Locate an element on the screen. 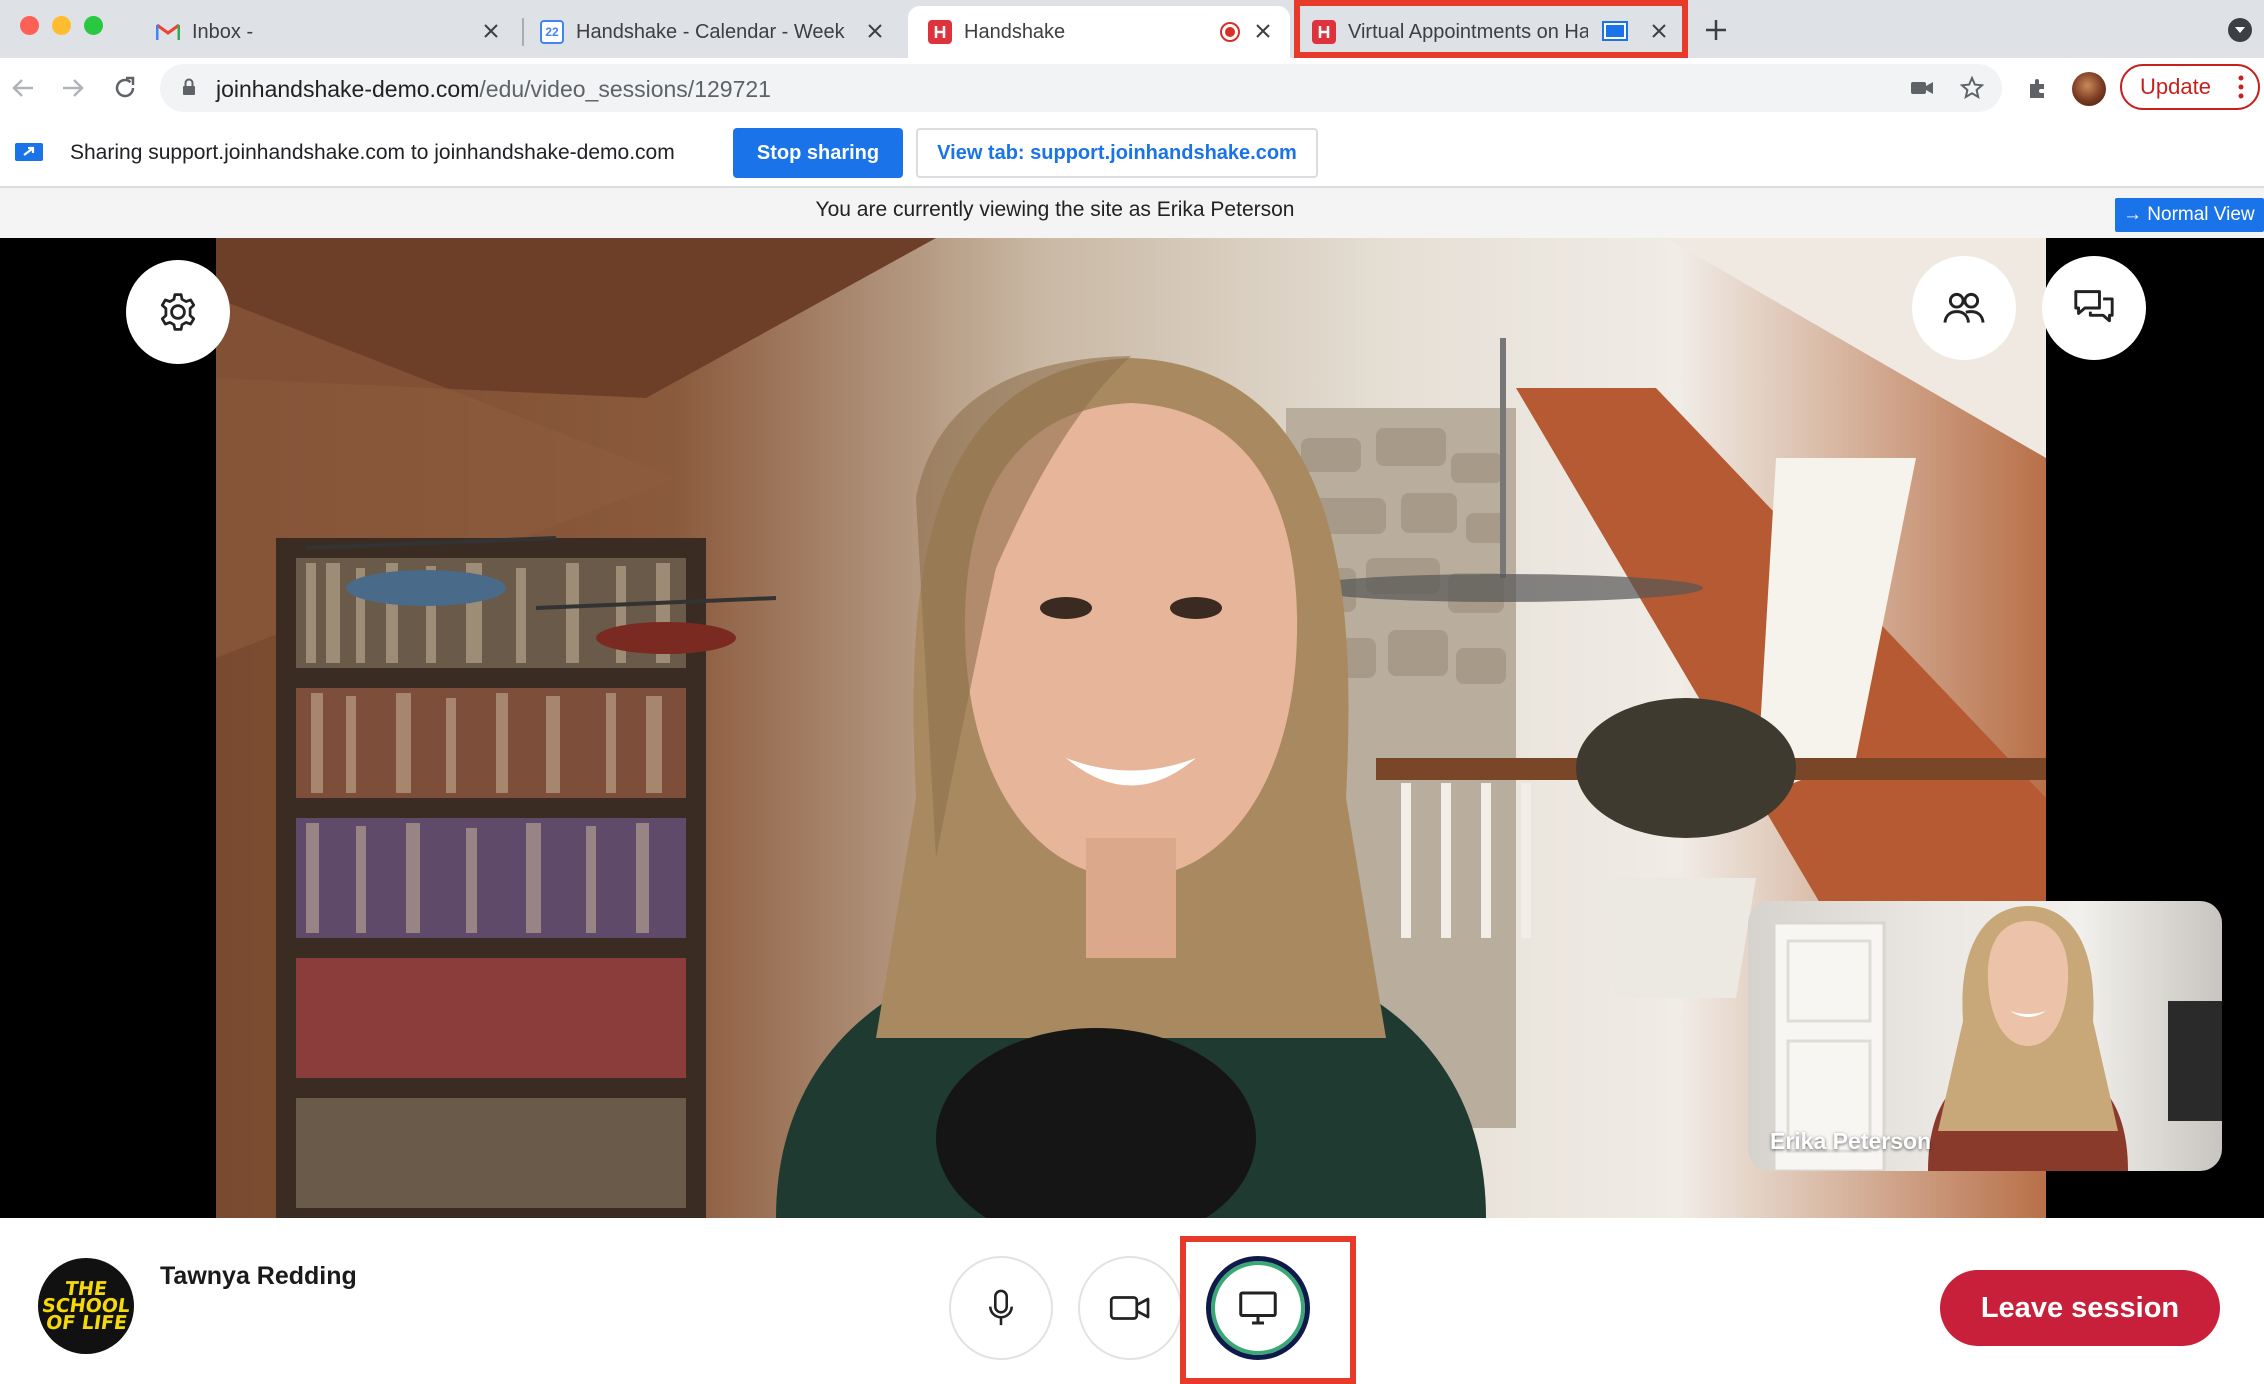  gear-icon is located at coordinates (178, 312).